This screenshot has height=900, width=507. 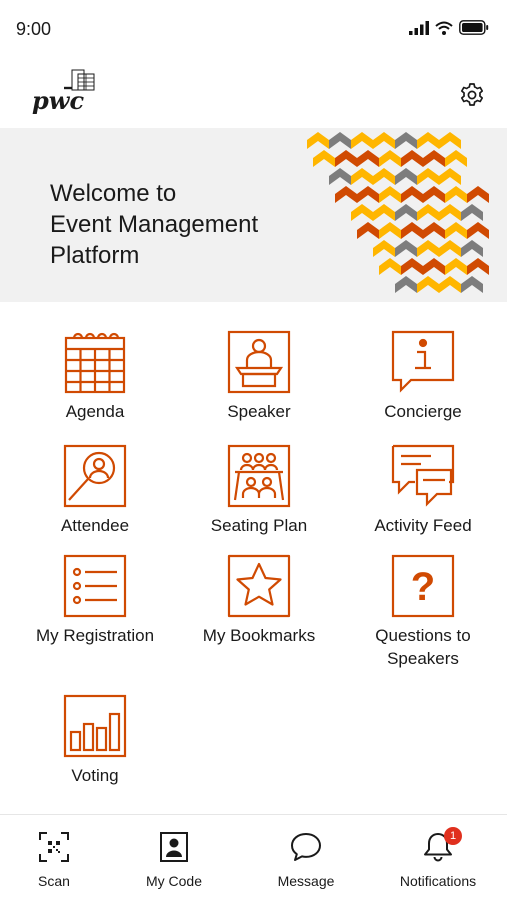 I want to click on settings-button, so click(x=472, y=95).